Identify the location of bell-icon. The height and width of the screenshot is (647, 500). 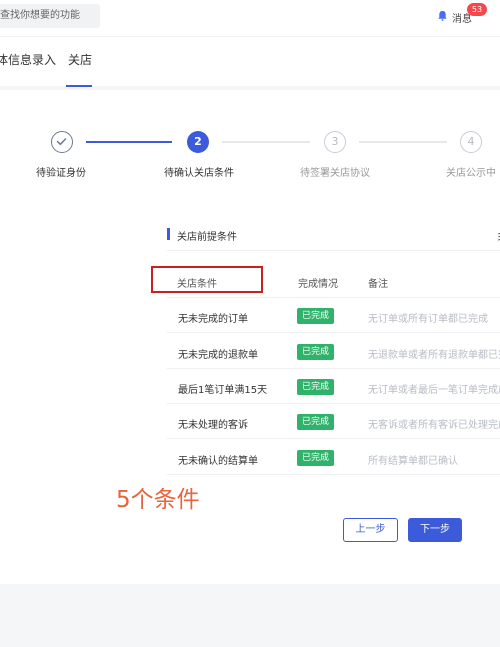
(442, 15).